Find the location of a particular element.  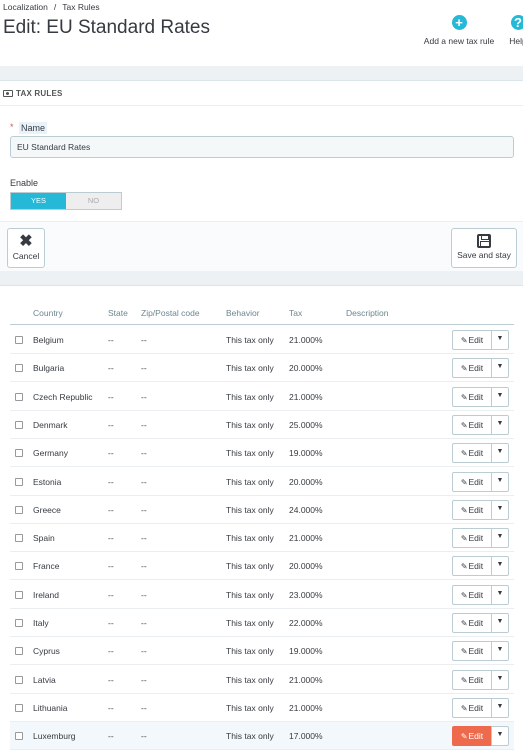

table-row: Italy -- -- This tax only 22.000% ✎Edit ▼ is located at coordinates (262, 623).